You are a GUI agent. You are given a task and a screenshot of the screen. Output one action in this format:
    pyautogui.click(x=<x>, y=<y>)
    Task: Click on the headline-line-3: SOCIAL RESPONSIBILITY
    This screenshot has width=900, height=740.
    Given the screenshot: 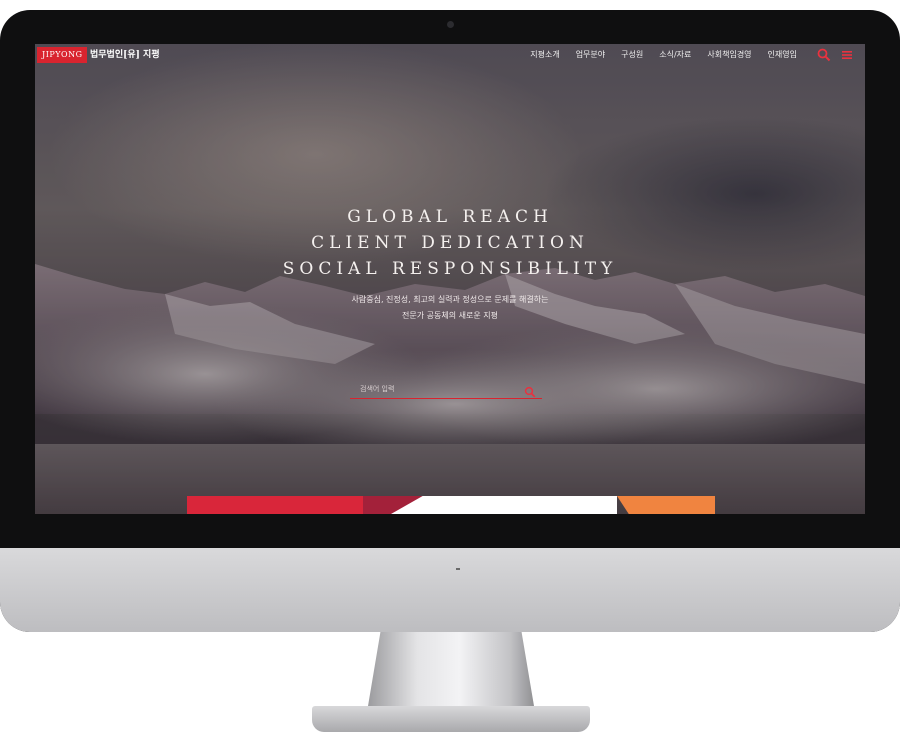 What is the action you would take?
    pyautogui.click(x=450, y=269)
    